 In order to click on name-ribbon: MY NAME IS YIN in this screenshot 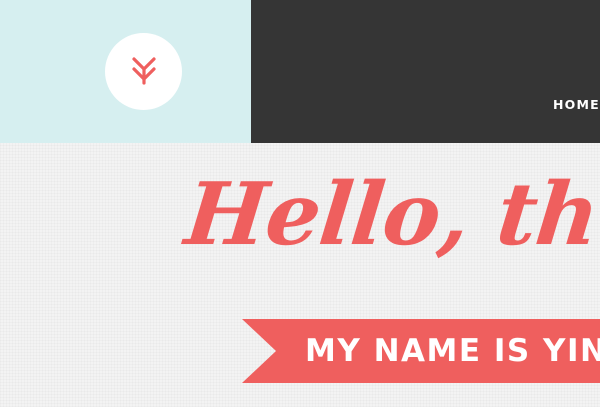, I will do `click(421, 351)`.